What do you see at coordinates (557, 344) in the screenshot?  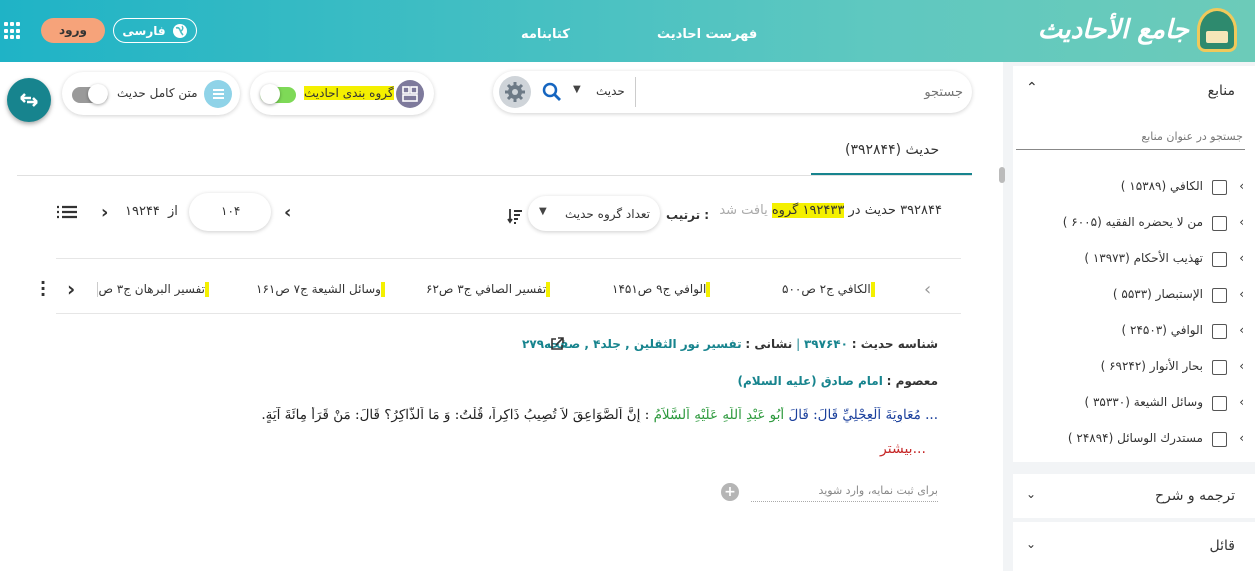 I see `external-link-icon` at bounding box center [557, 344].